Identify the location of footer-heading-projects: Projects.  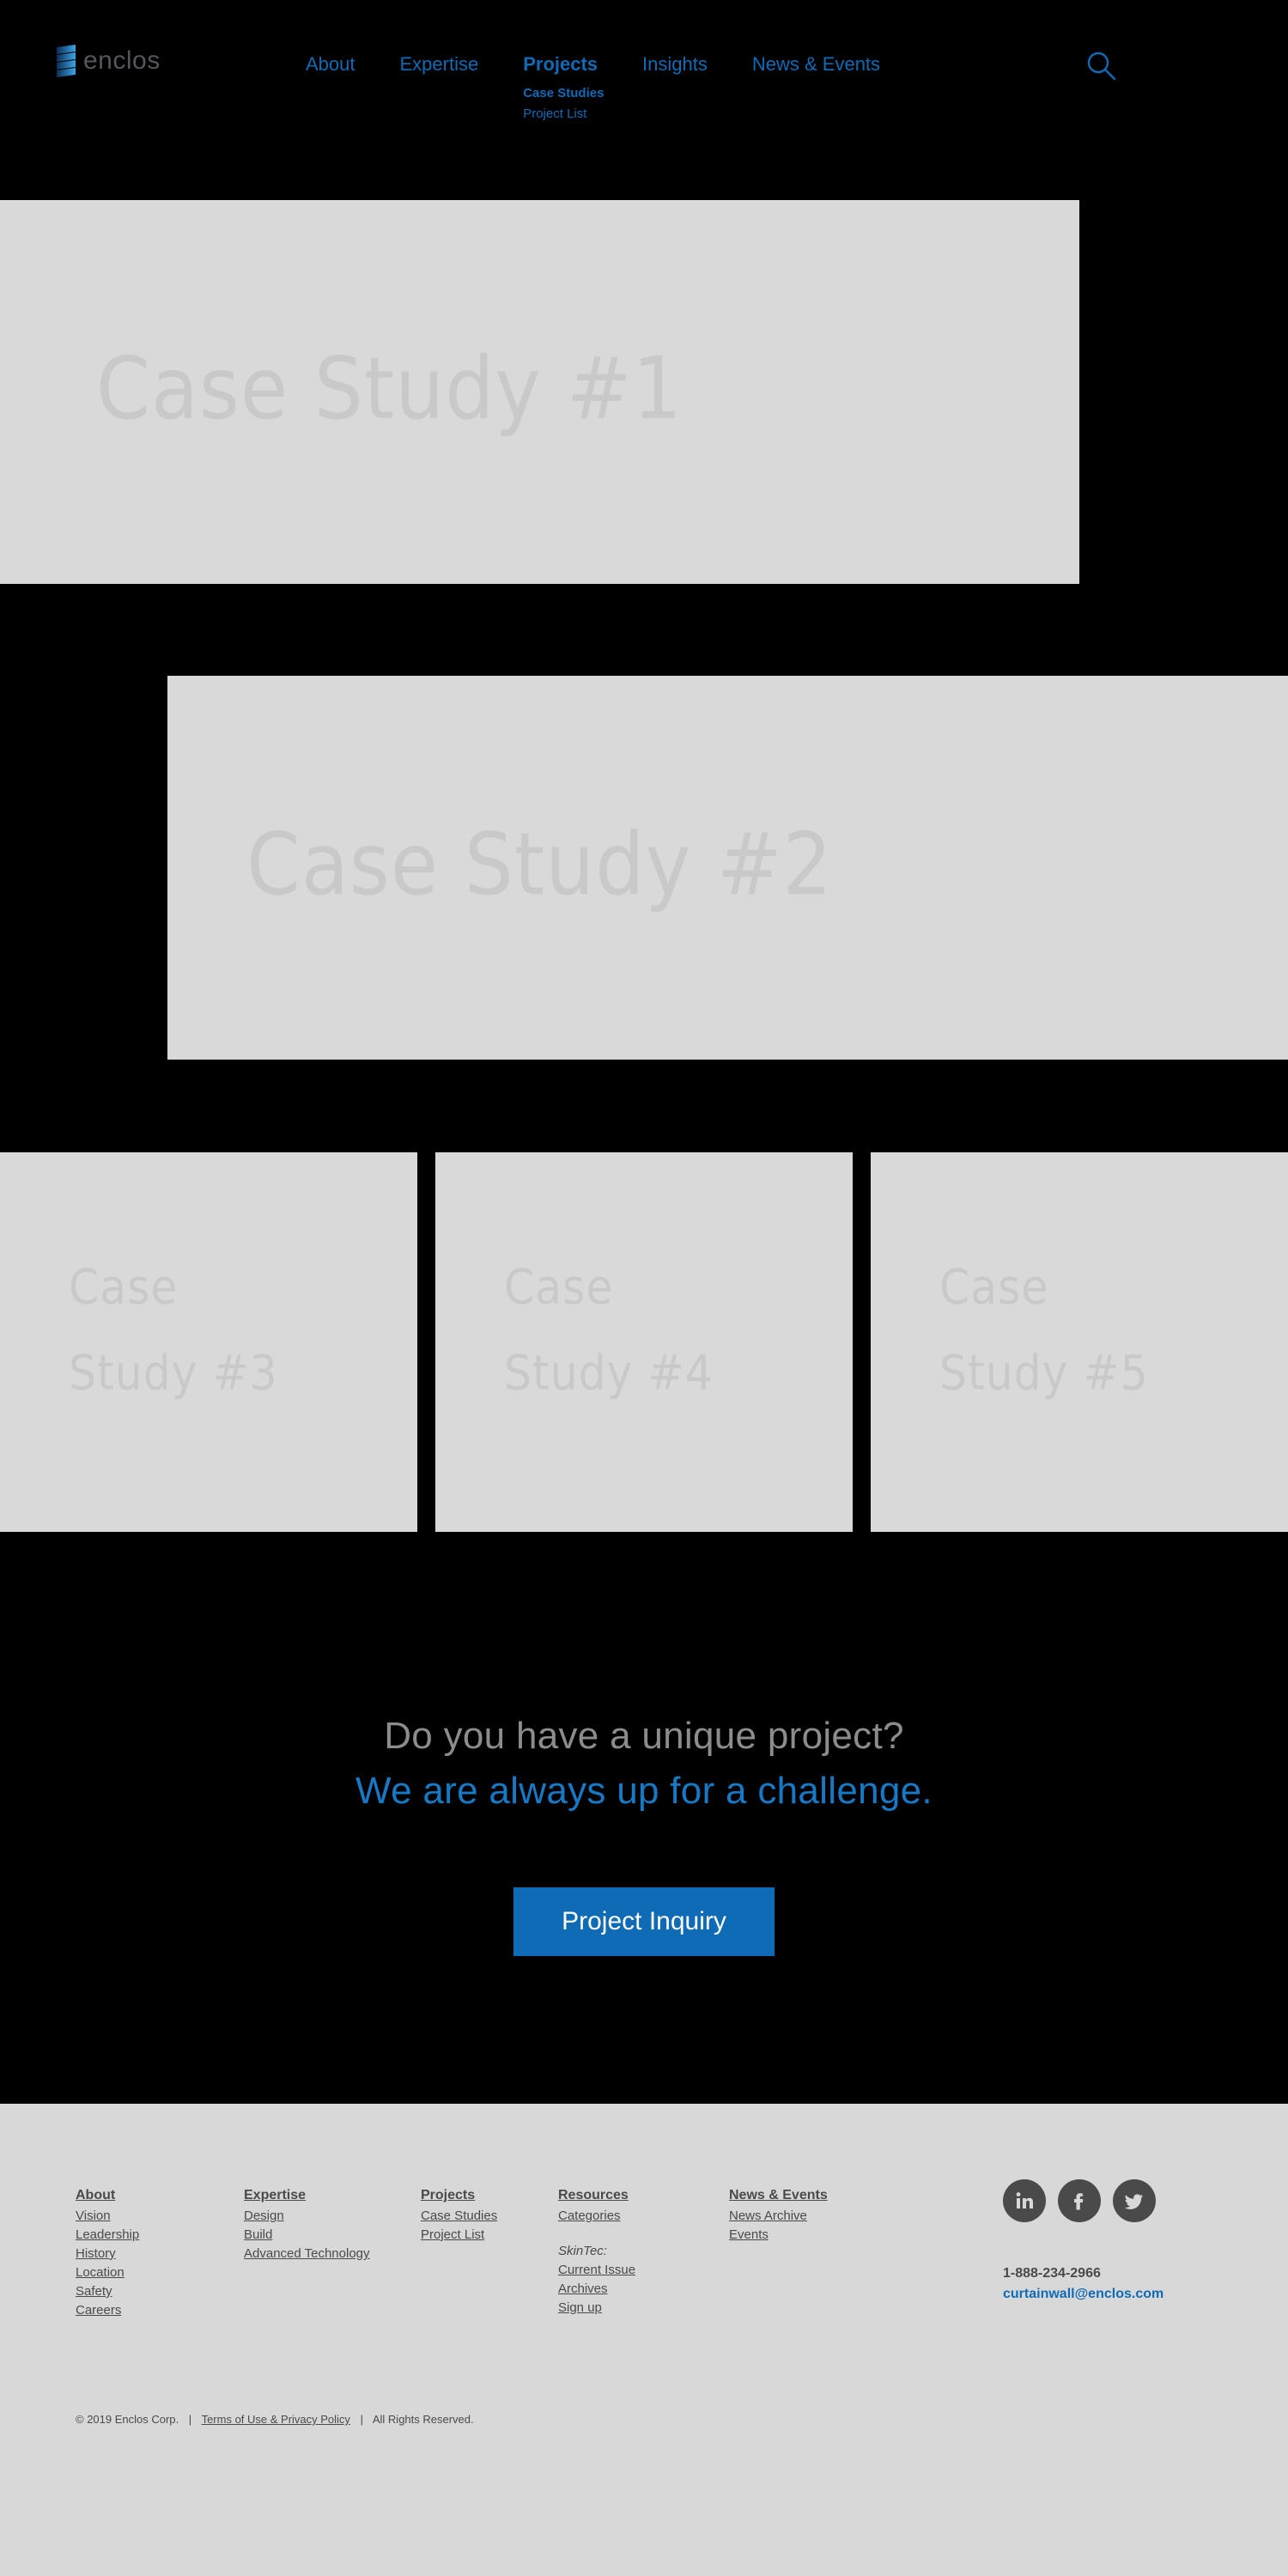
(490, 2195).